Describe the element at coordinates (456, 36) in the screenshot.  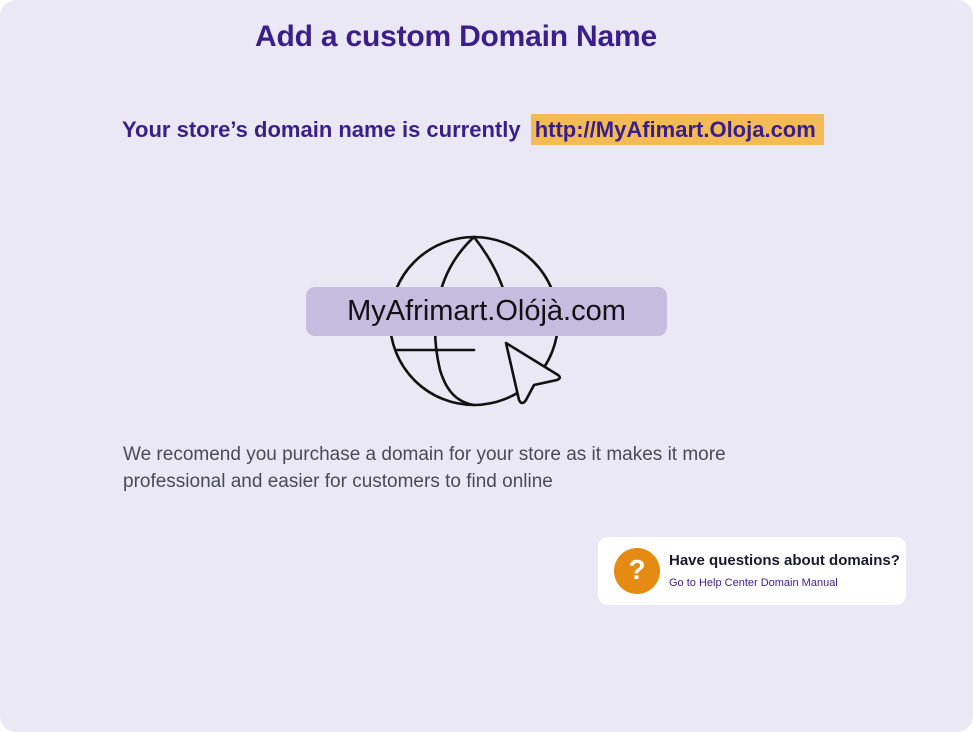
I see `page-title: Add a custom Domain Name` at that location.